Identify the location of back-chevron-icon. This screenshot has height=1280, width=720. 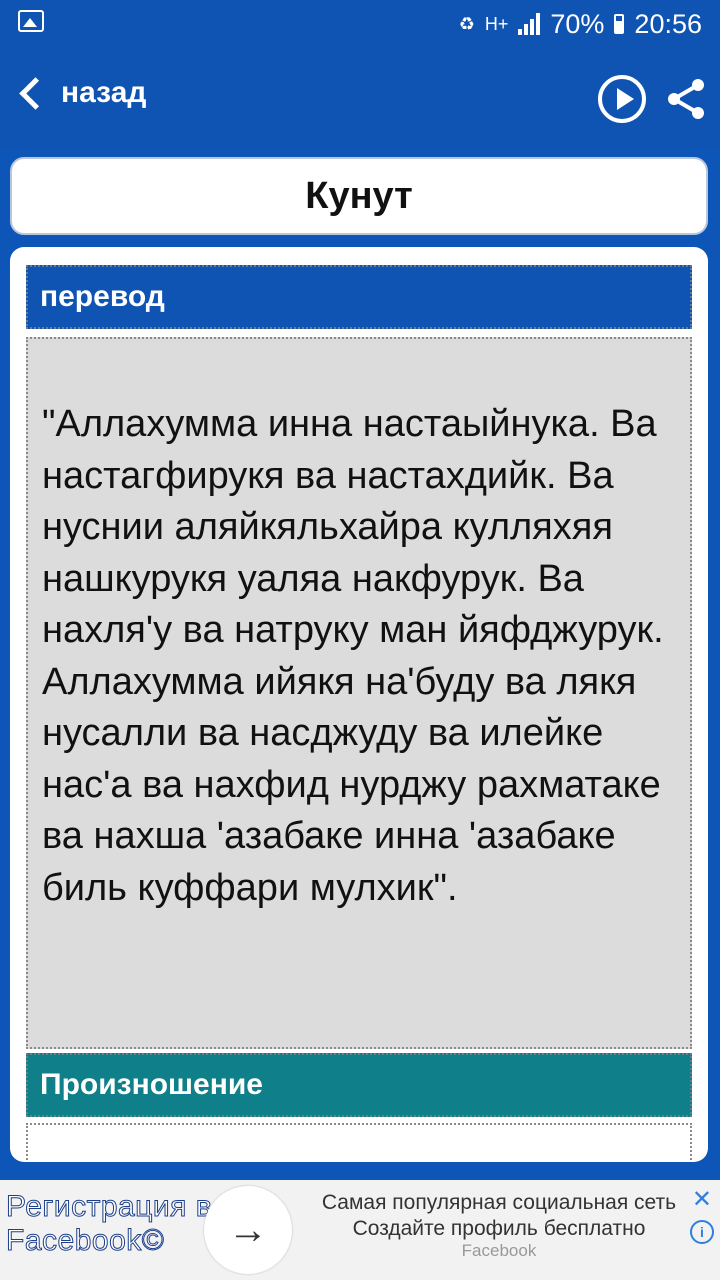
(35, 93).